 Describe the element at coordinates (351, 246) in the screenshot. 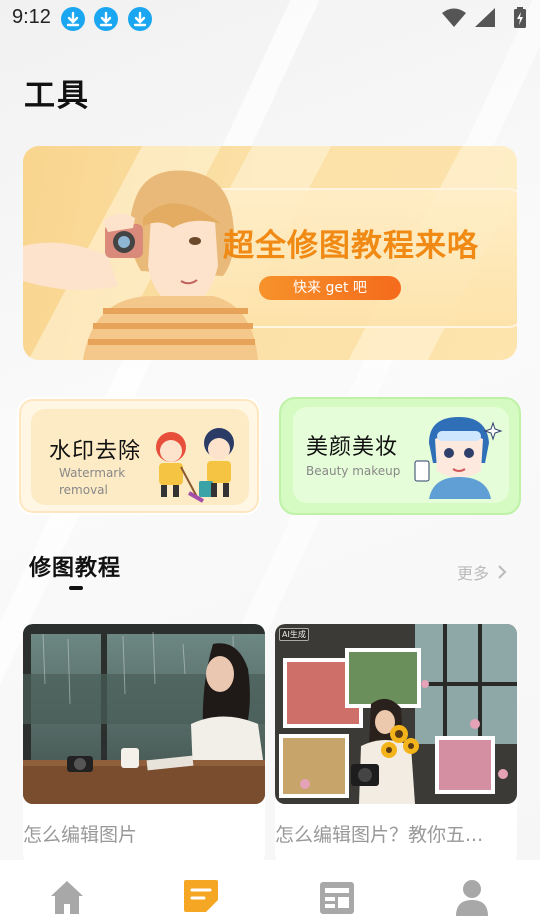

I see `banner-title: 超全修图教程来咯` at that location.